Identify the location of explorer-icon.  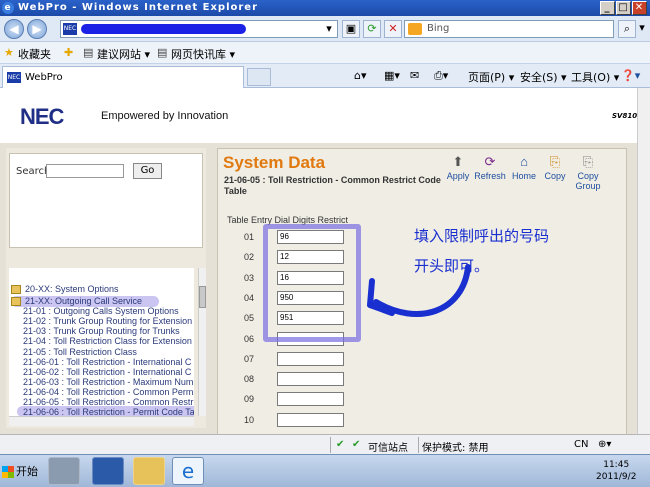
(149, 471).